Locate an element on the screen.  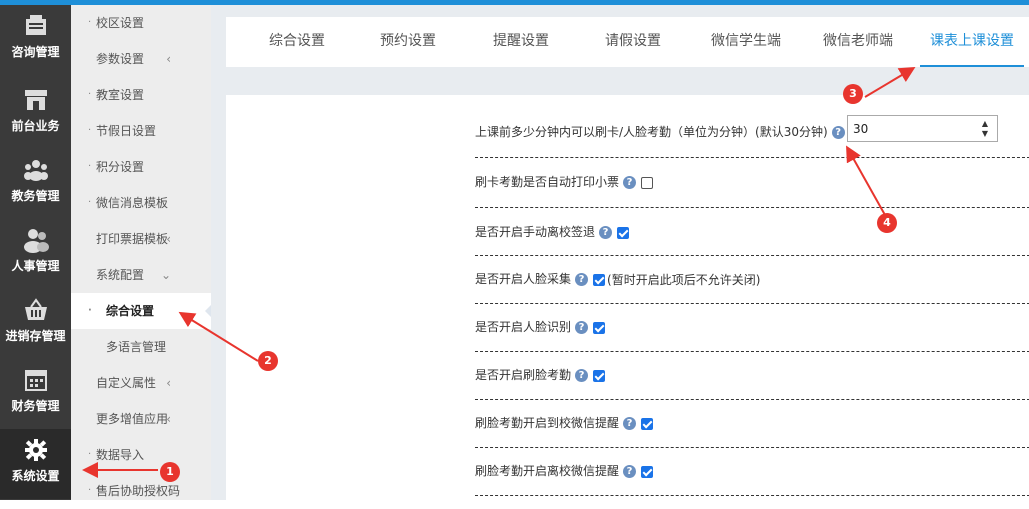
calendar-icon is located at coordinates (35, 380).